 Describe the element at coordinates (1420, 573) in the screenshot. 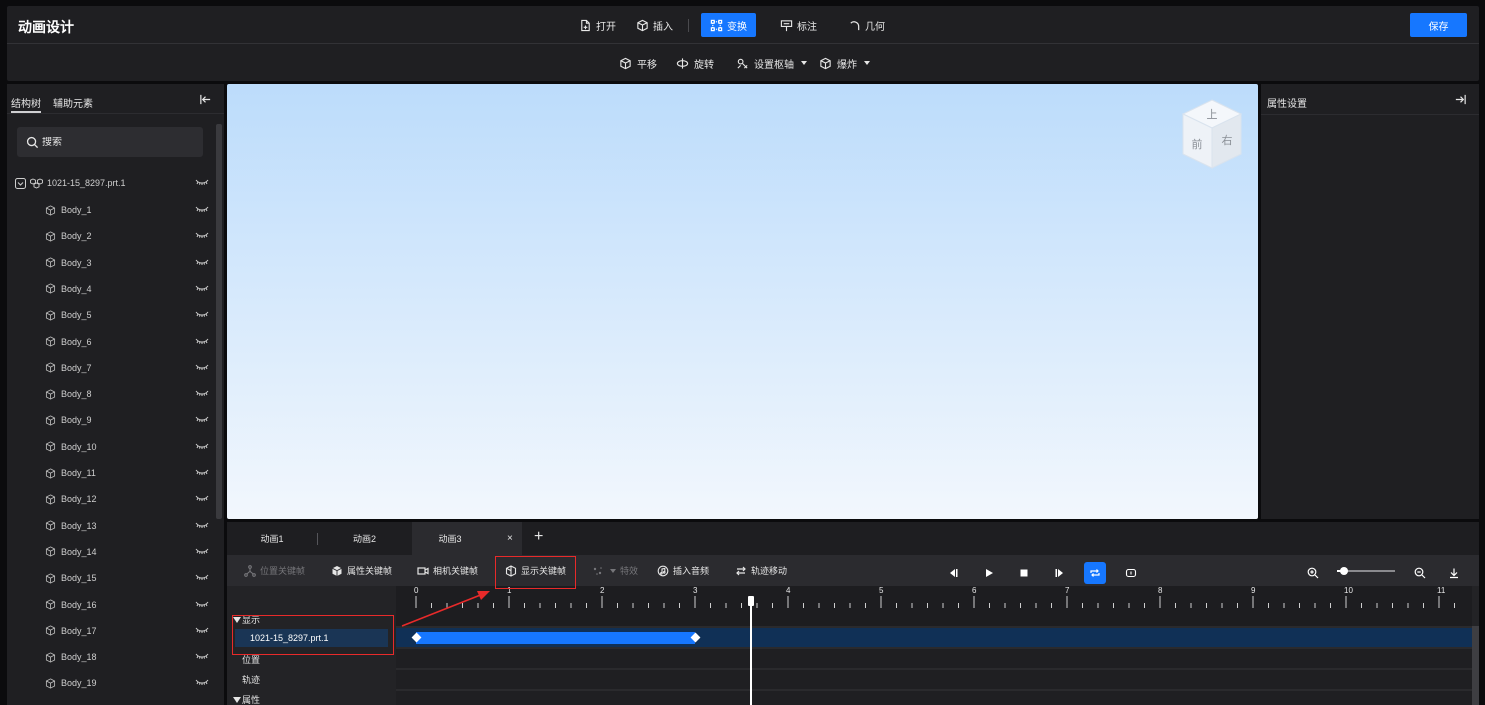

I see `zoom-out-button` at that location.